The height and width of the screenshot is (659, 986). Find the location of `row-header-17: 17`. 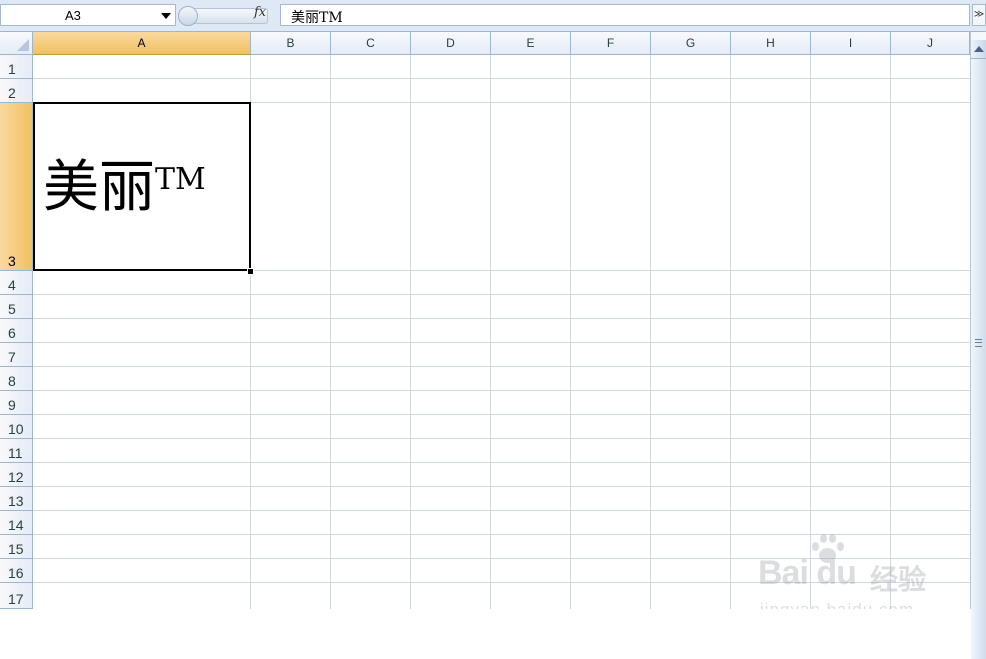

row-header-17: 17 is located at coordinates (16, 596).